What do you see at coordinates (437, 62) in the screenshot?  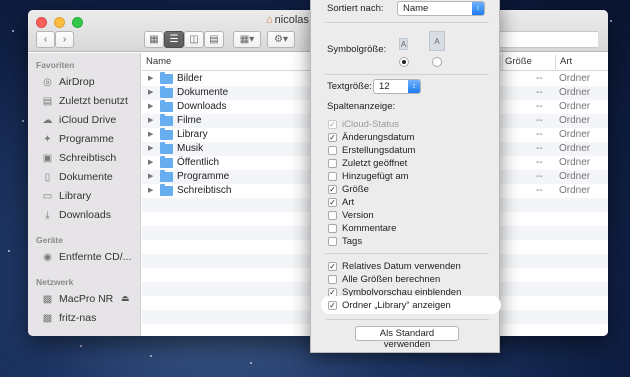 I see `icon-size-large-radio` at bounding box center [437, 62].